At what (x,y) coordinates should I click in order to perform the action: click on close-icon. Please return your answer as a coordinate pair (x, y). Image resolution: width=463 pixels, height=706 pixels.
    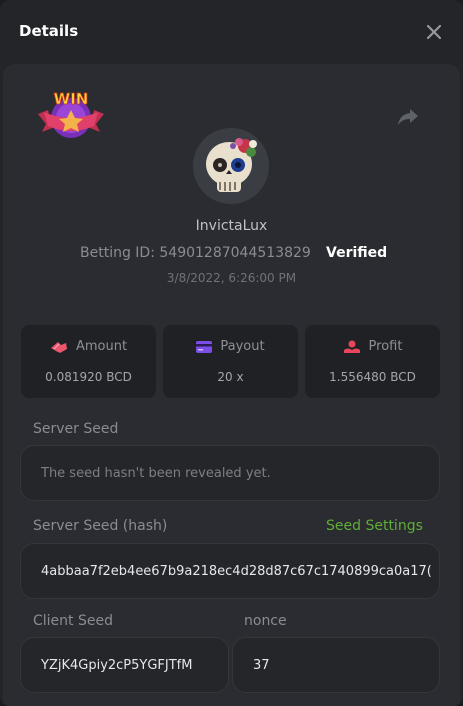
    Looking at the image, I should click on (434, 32).